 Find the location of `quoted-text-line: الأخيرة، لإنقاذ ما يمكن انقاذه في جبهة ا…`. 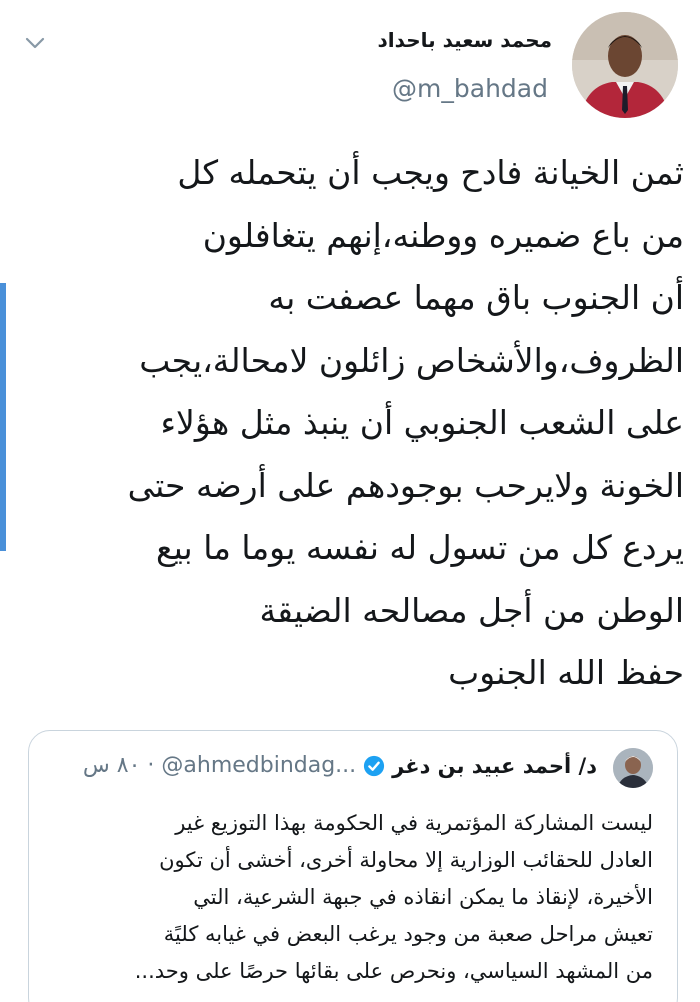

quoted-text-line: الأخيرة، لإنقاذ ما يمكن انقاذه في جبهة ا… is located at coordinates (423, 897).